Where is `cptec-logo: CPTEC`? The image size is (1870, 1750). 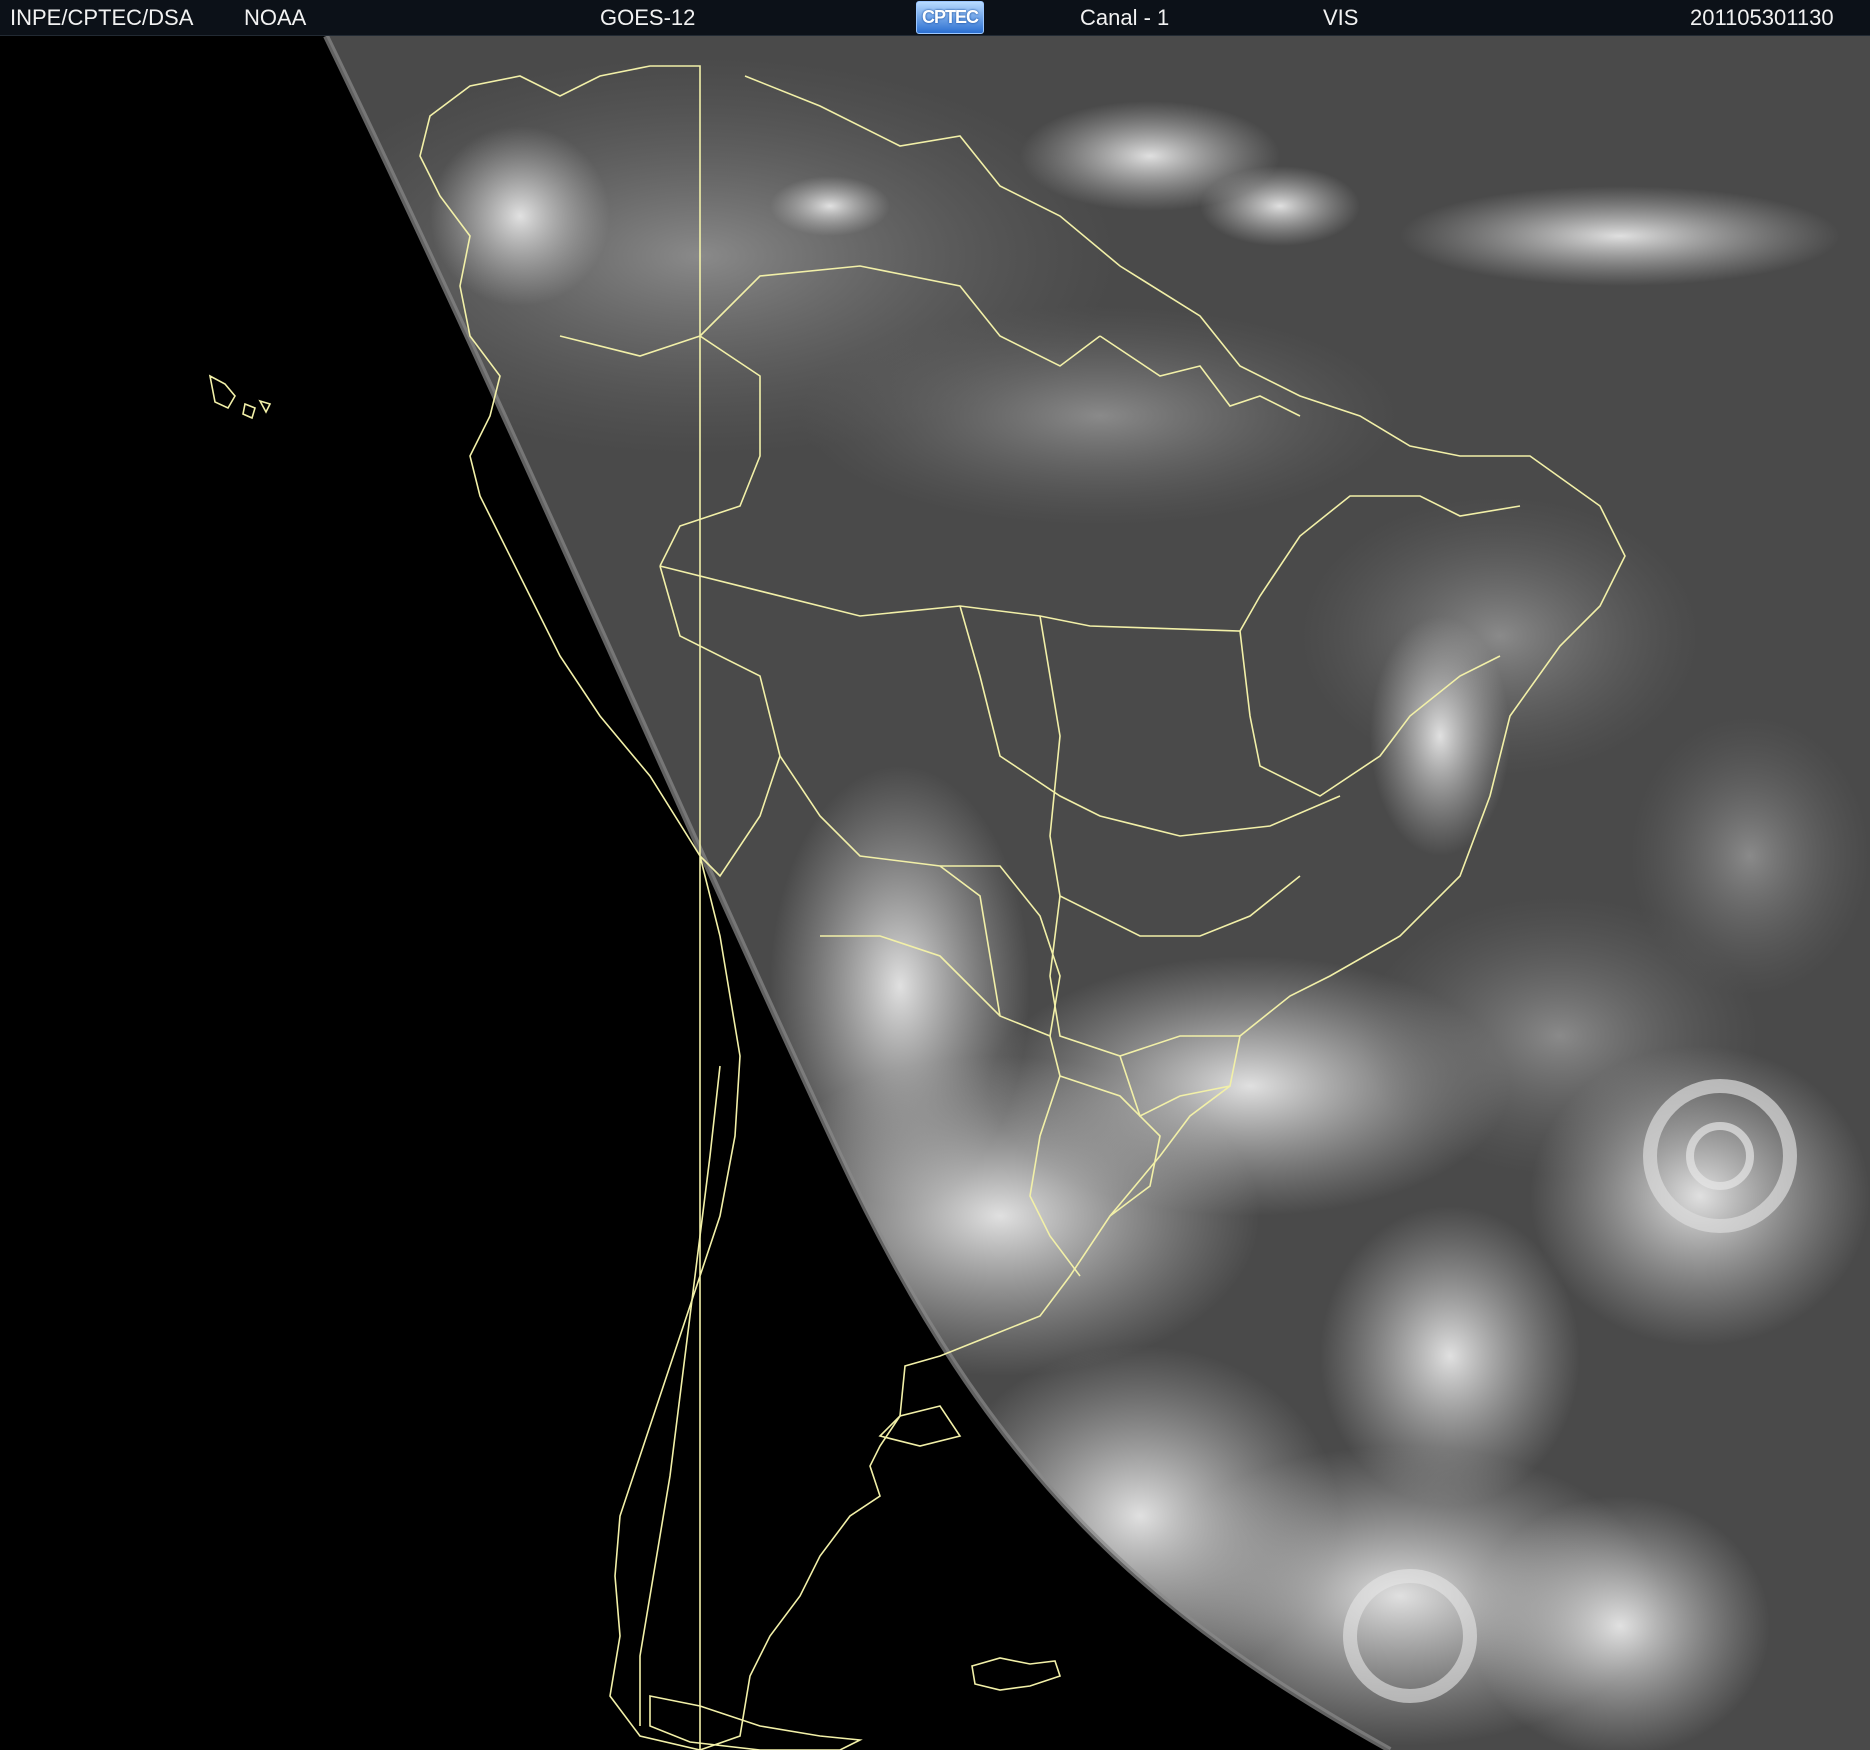 cptec-logo: CPTEC is located at coordinates (950, 17).